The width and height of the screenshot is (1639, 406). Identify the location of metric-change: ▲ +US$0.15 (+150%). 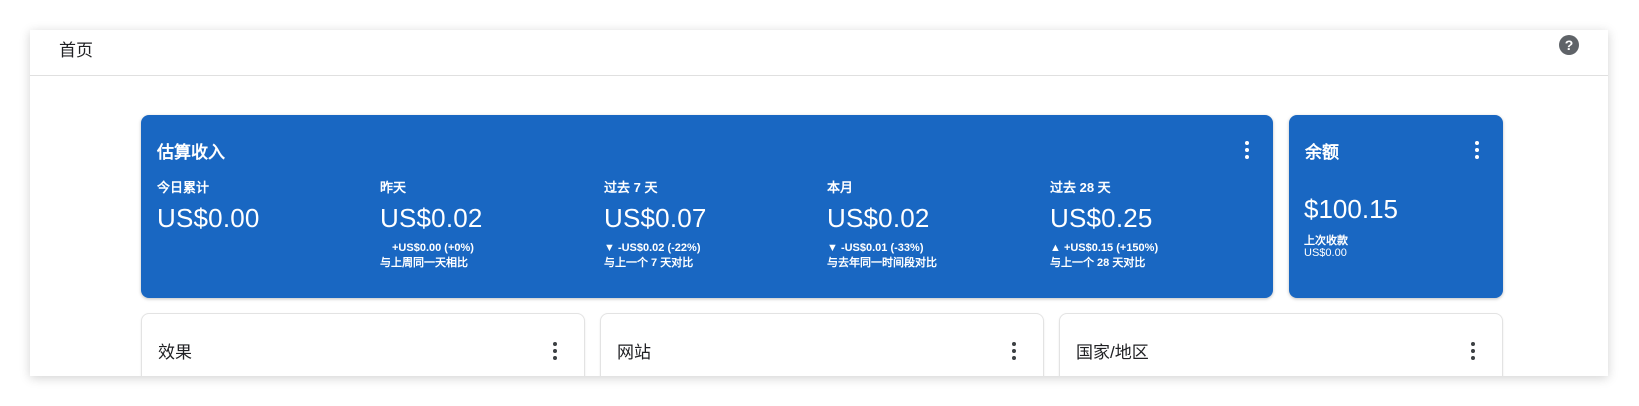
(1104, 248).